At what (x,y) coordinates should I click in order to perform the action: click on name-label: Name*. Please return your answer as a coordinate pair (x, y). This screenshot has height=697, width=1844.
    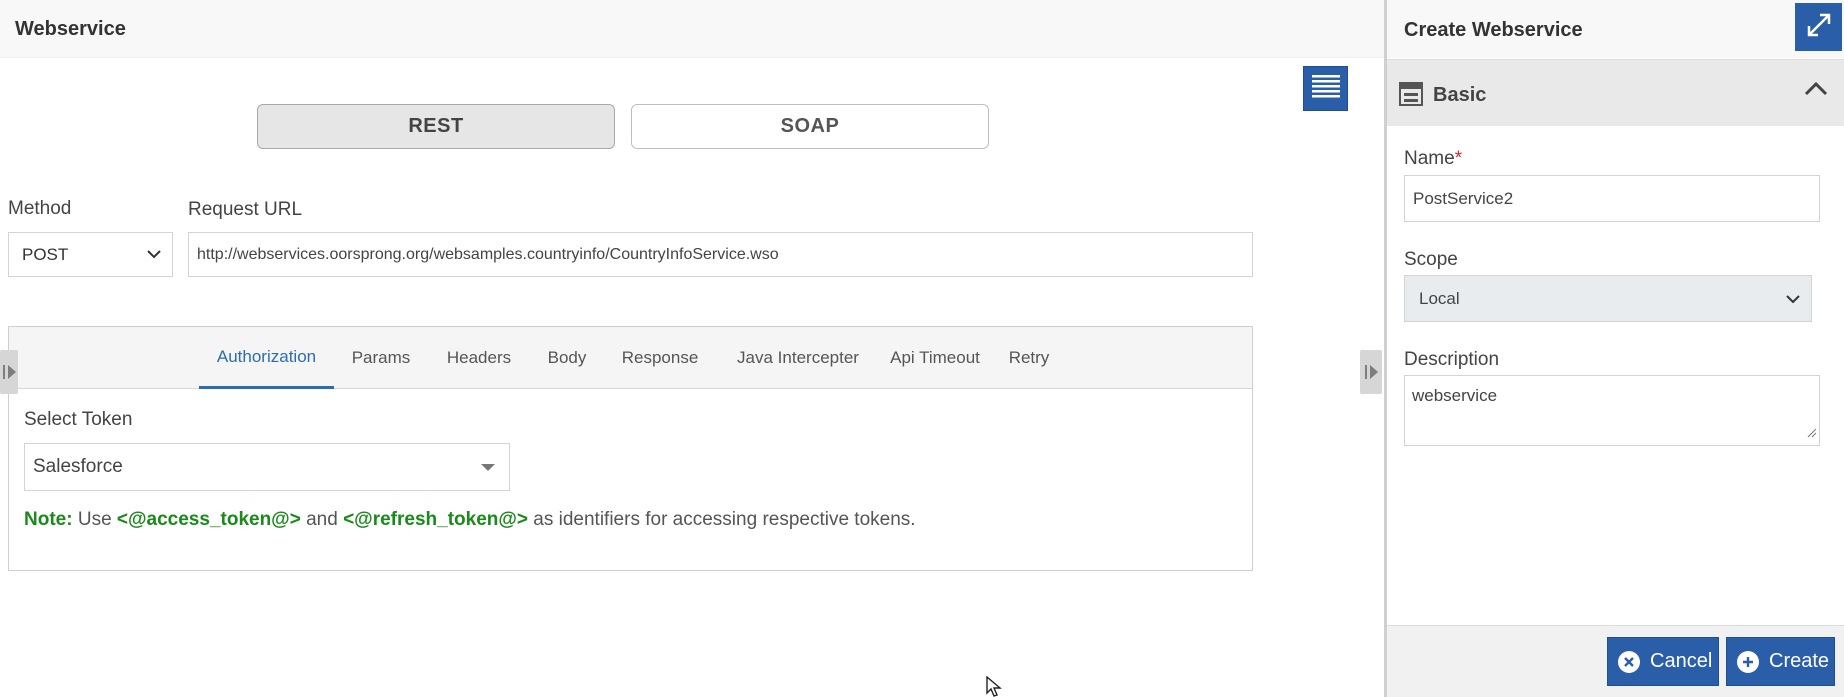
    Looking at the image, I should click on (1433, 159).